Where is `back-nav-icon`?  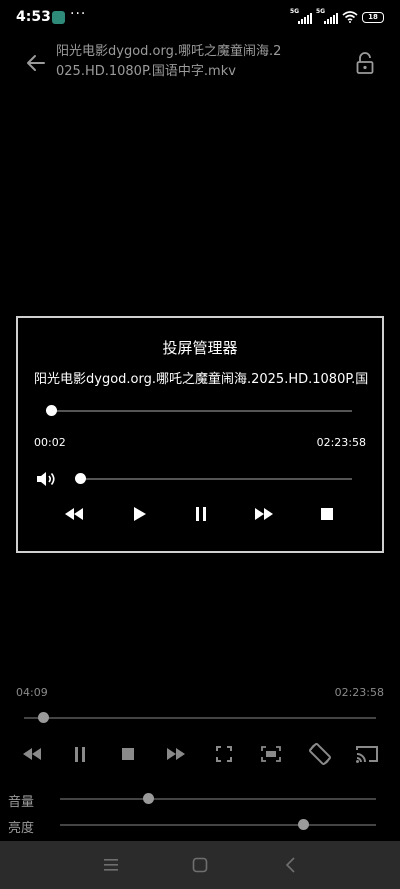 back-nav-icon is located at coordinates (290, 865).